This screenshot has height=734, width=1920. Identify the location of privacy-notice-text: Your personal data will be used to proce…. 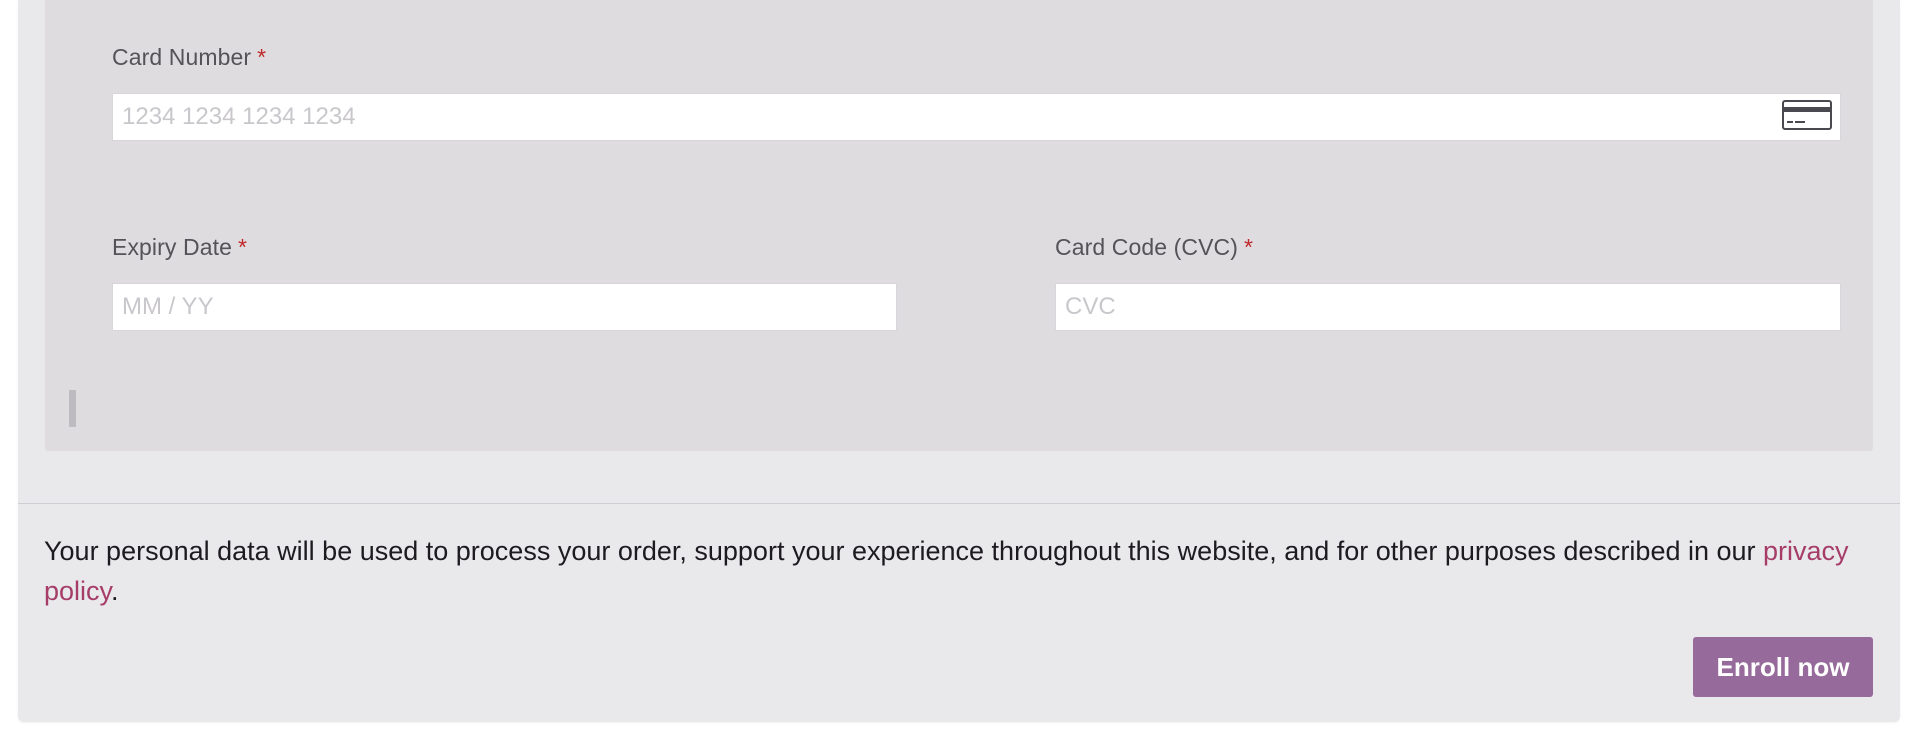
(904, 551).